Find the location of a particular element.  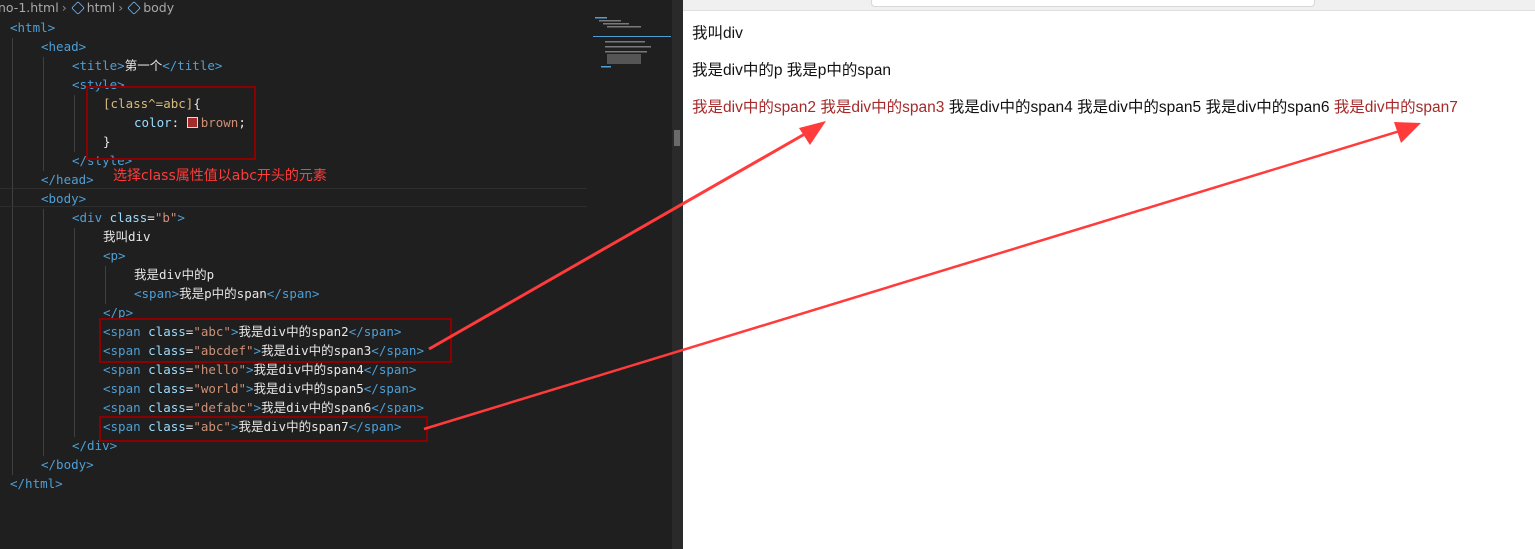

code-line: 我是div中的p is located at coordinates (174, 274).